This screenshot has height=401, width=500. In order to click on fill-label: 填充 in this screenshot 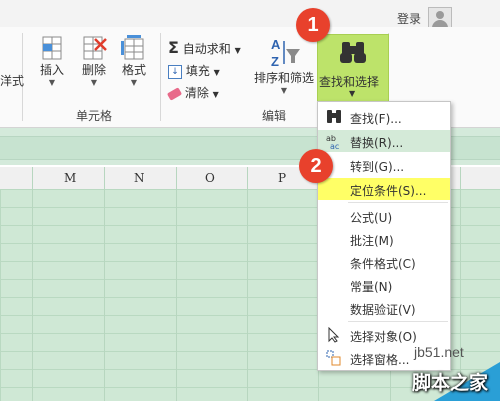, I will do `click(197, 71)`.